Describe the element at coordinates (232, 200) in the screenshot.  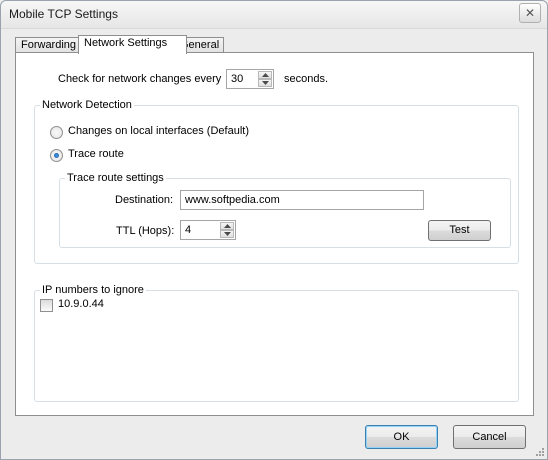
I see `destination-value: www.softpedia.com` at that location.